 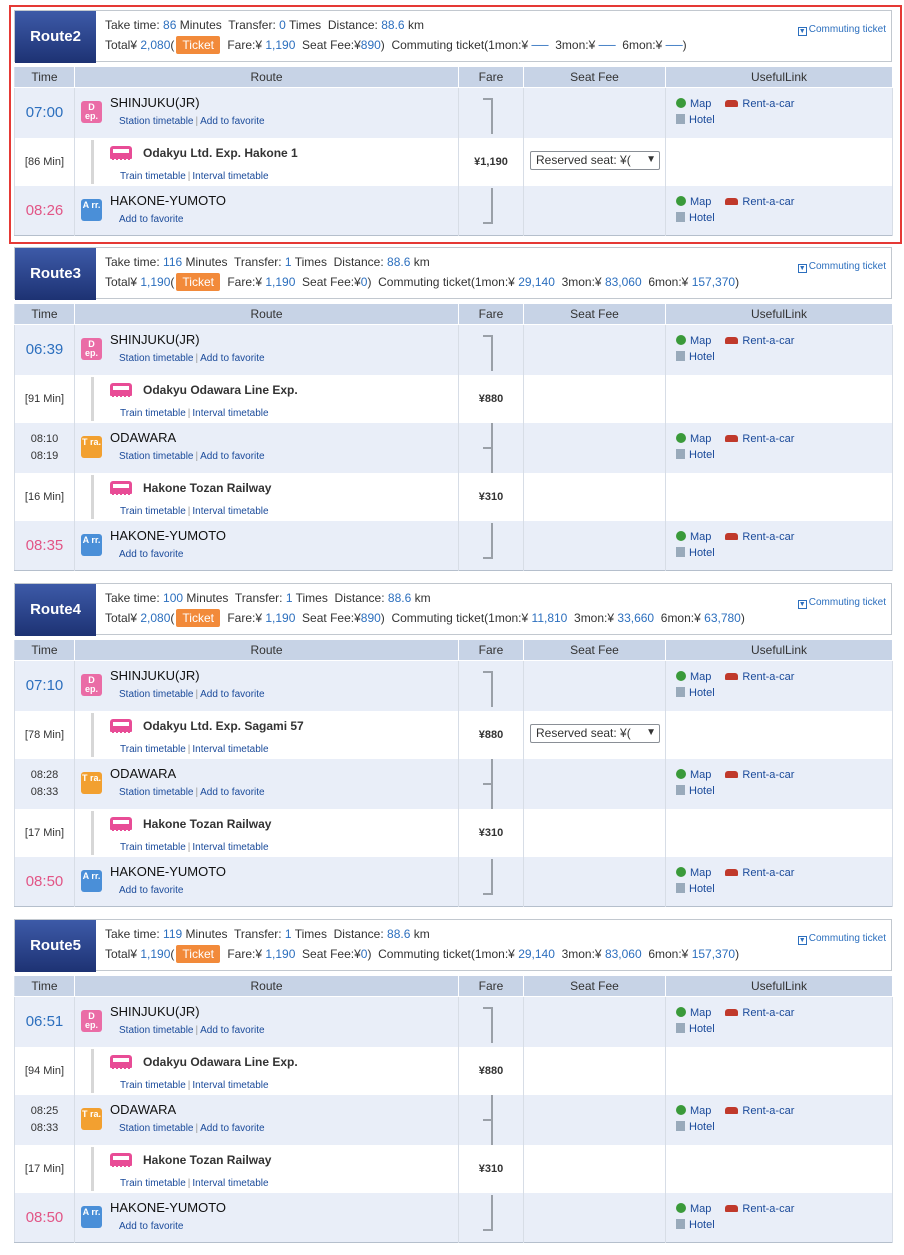 I want to click on useful-link-cell, so click(x=779, y=734).